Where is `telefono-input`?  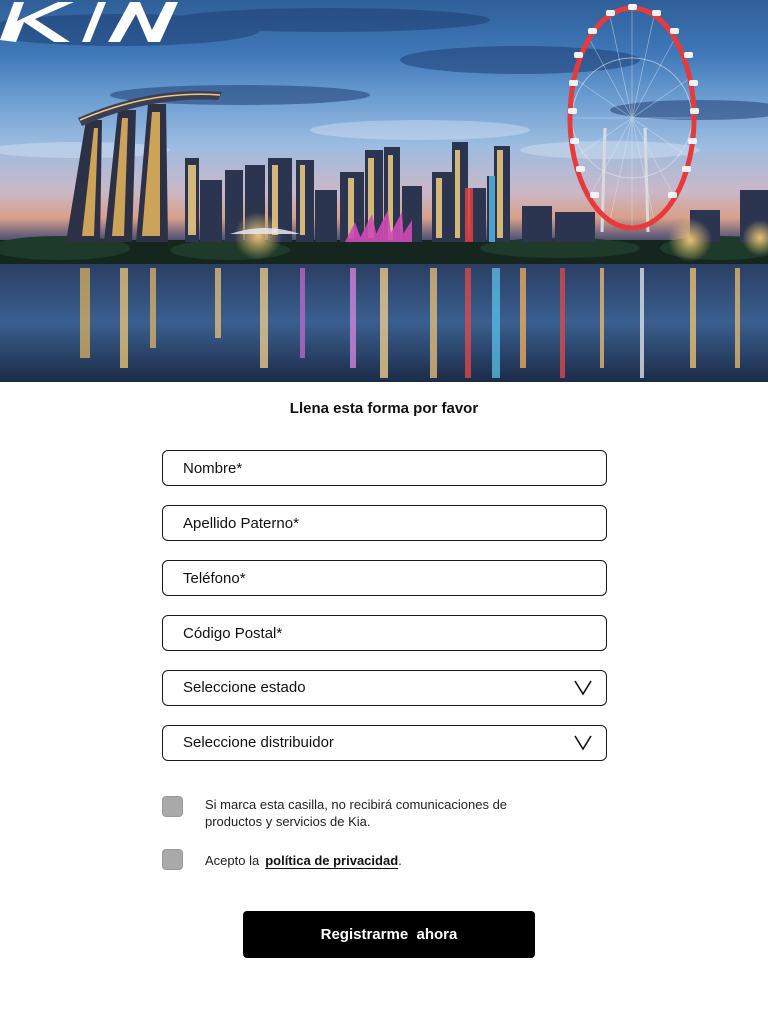
telefono-input is located at coordinates (384, 578).